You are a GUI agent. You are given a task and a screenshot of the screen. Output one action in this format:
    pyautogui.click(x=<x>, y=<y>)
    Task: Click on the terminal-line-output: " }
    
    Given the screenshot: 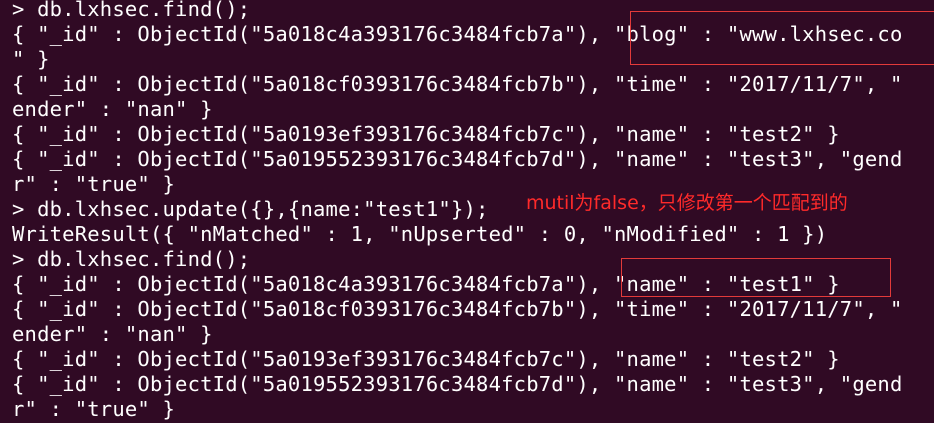 What is the action you would take?
    pyautogui.click(x=31, y=59)
    